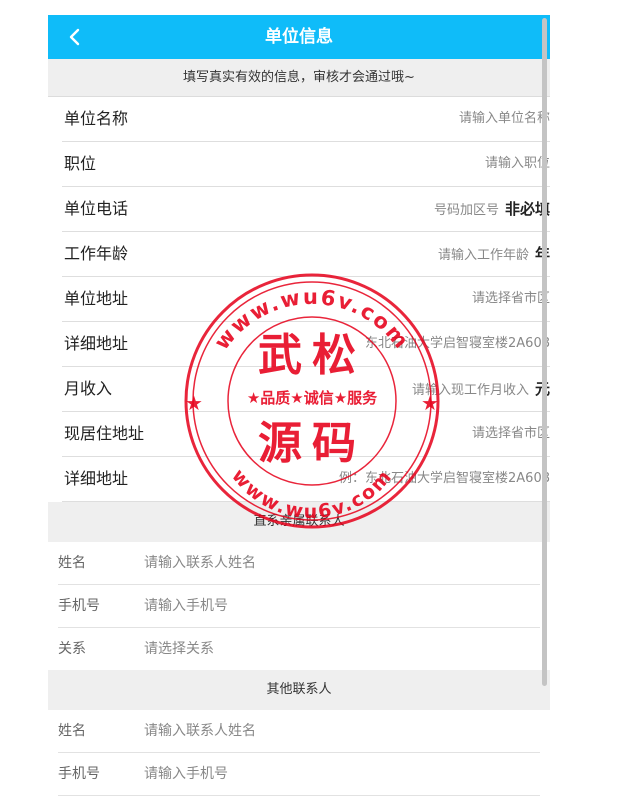  What do you see at coordinates (306, 344) in the screenshot?
I see `form-row-detail-address: 详细地址 东北石油大学启智寝室楼2A608` at bounding box center [306, 344].